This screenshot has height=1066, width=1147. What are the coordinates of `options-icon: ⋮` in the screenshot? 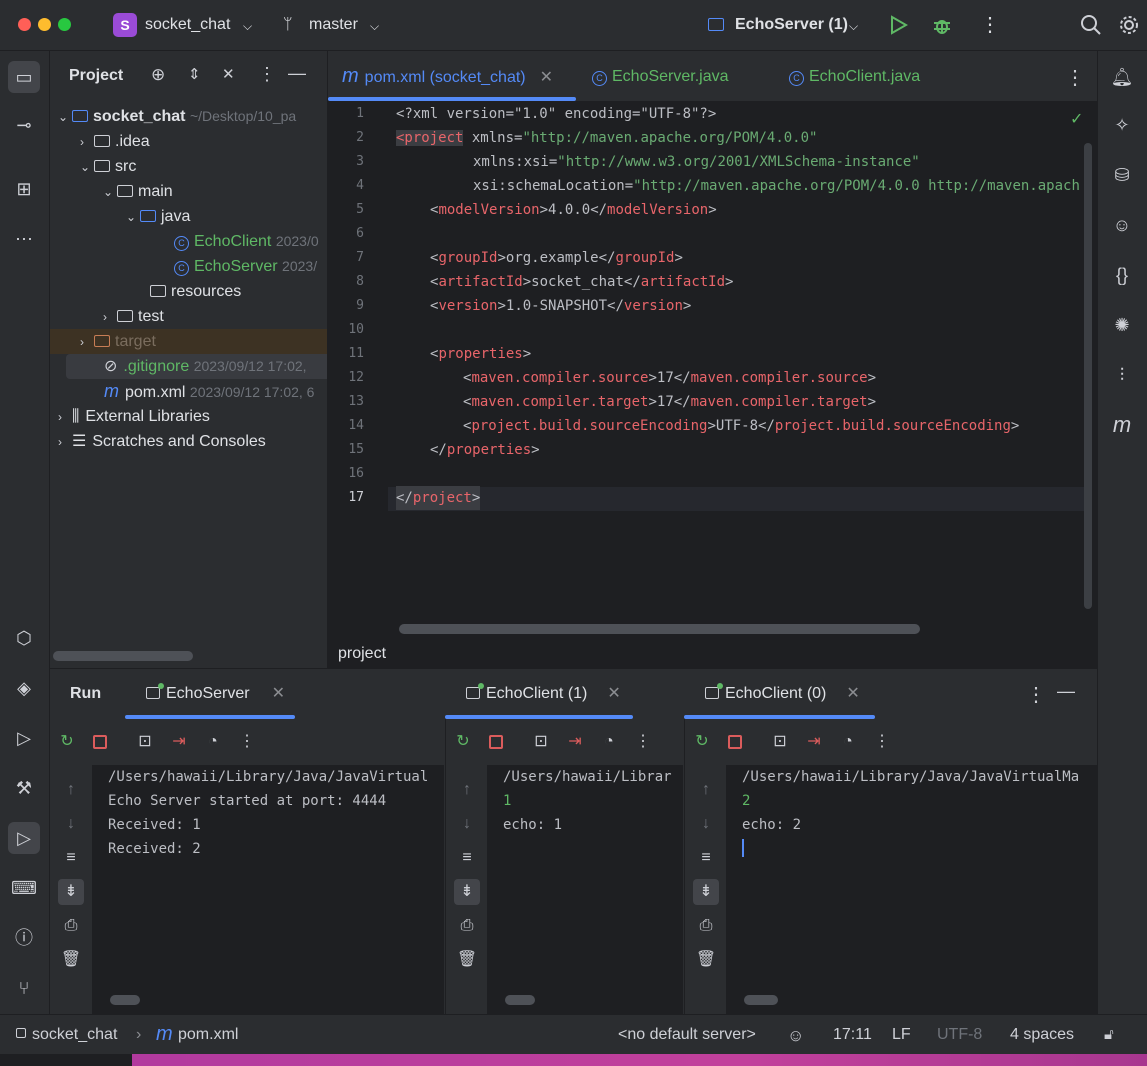 It's located at (267, 74).